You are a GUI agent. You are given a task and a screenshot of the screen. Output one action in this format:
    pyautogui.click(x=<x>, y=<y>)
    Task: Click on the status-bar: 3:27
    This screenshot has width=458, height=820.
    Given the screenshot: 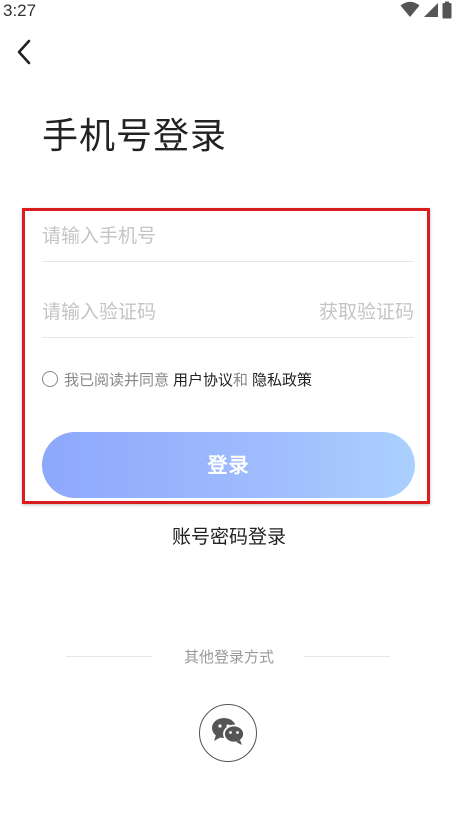 What is the action you would take?
    pyautogui.click(x=229, y=12)
    